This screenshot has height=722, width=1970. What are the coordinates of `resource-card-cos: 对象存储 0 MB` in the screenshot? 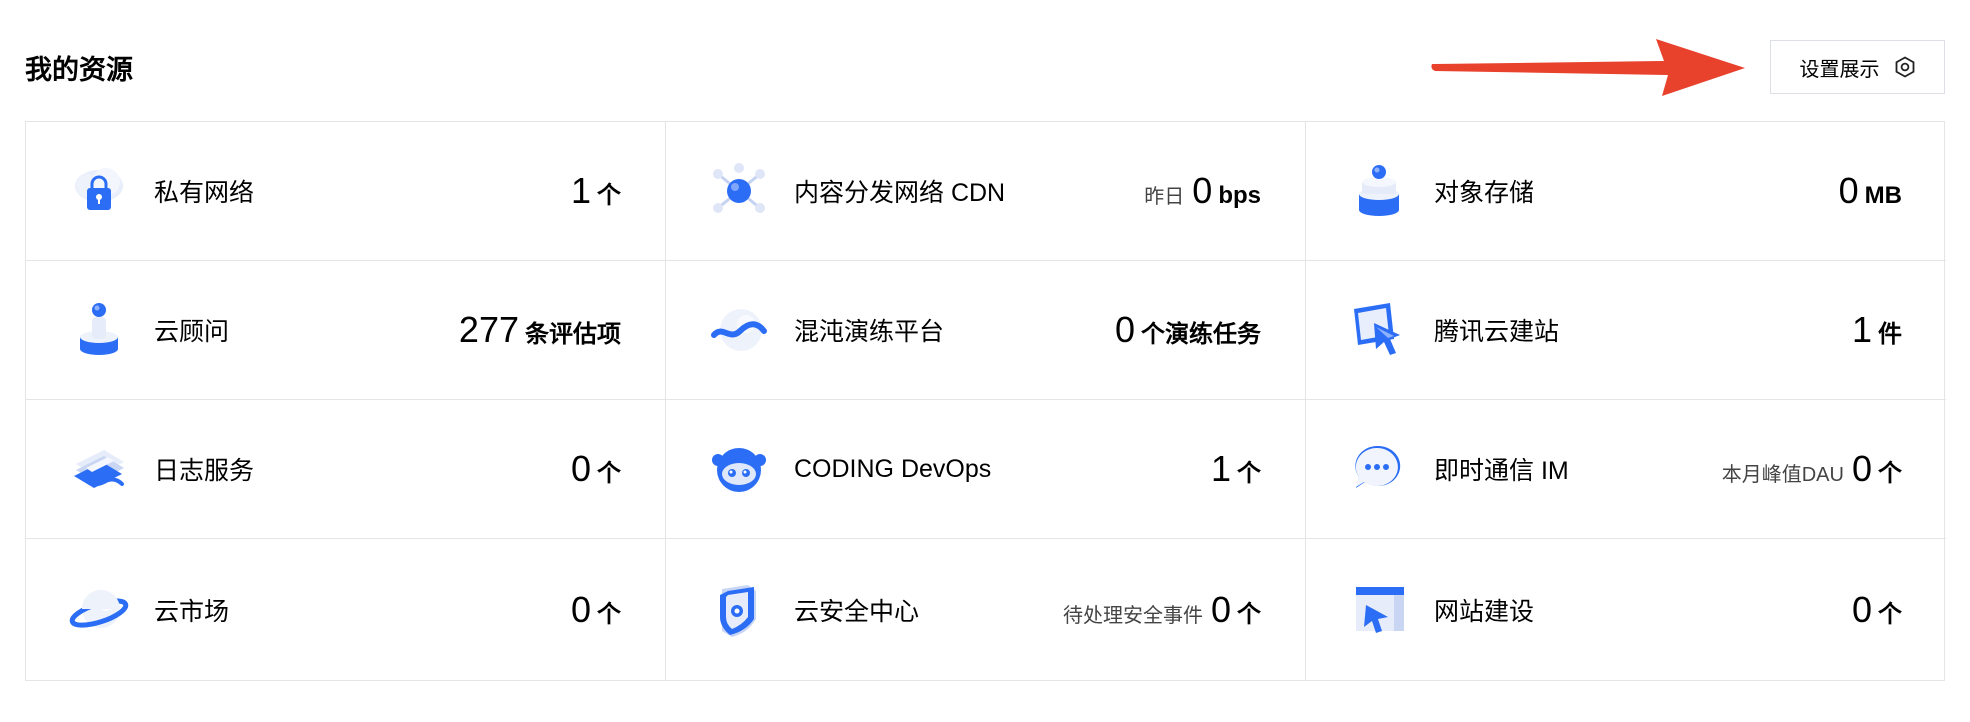 It's located at (1626, 191).